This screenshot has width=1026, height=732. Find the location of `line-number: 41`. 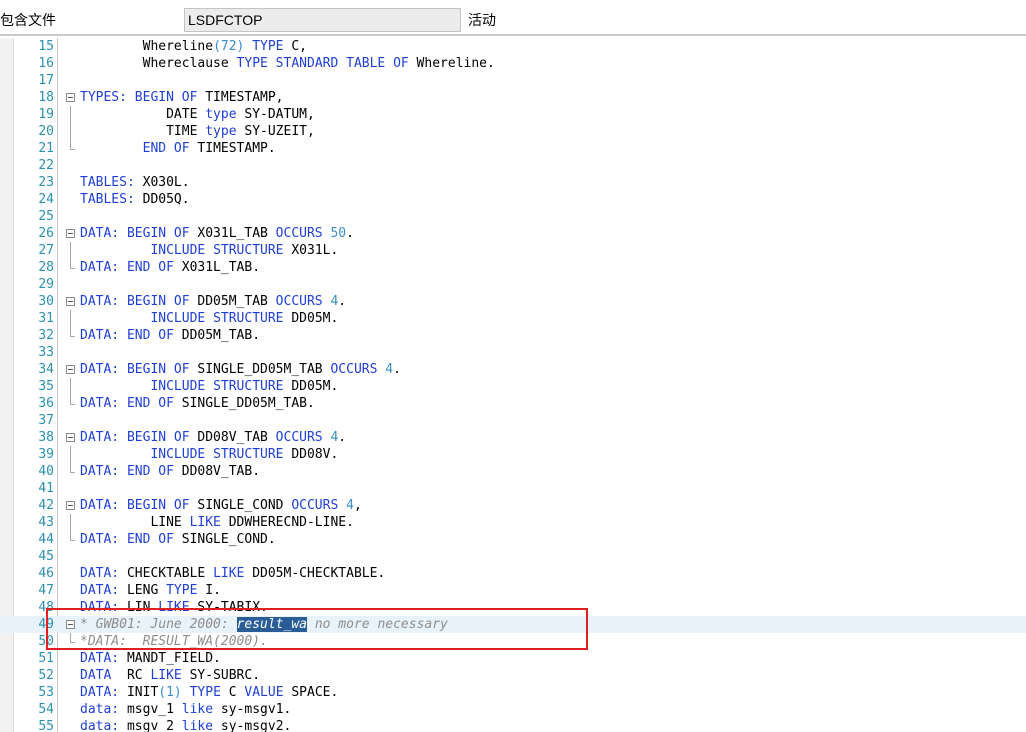

line-number: 41 is located at coordinates (46, 488).